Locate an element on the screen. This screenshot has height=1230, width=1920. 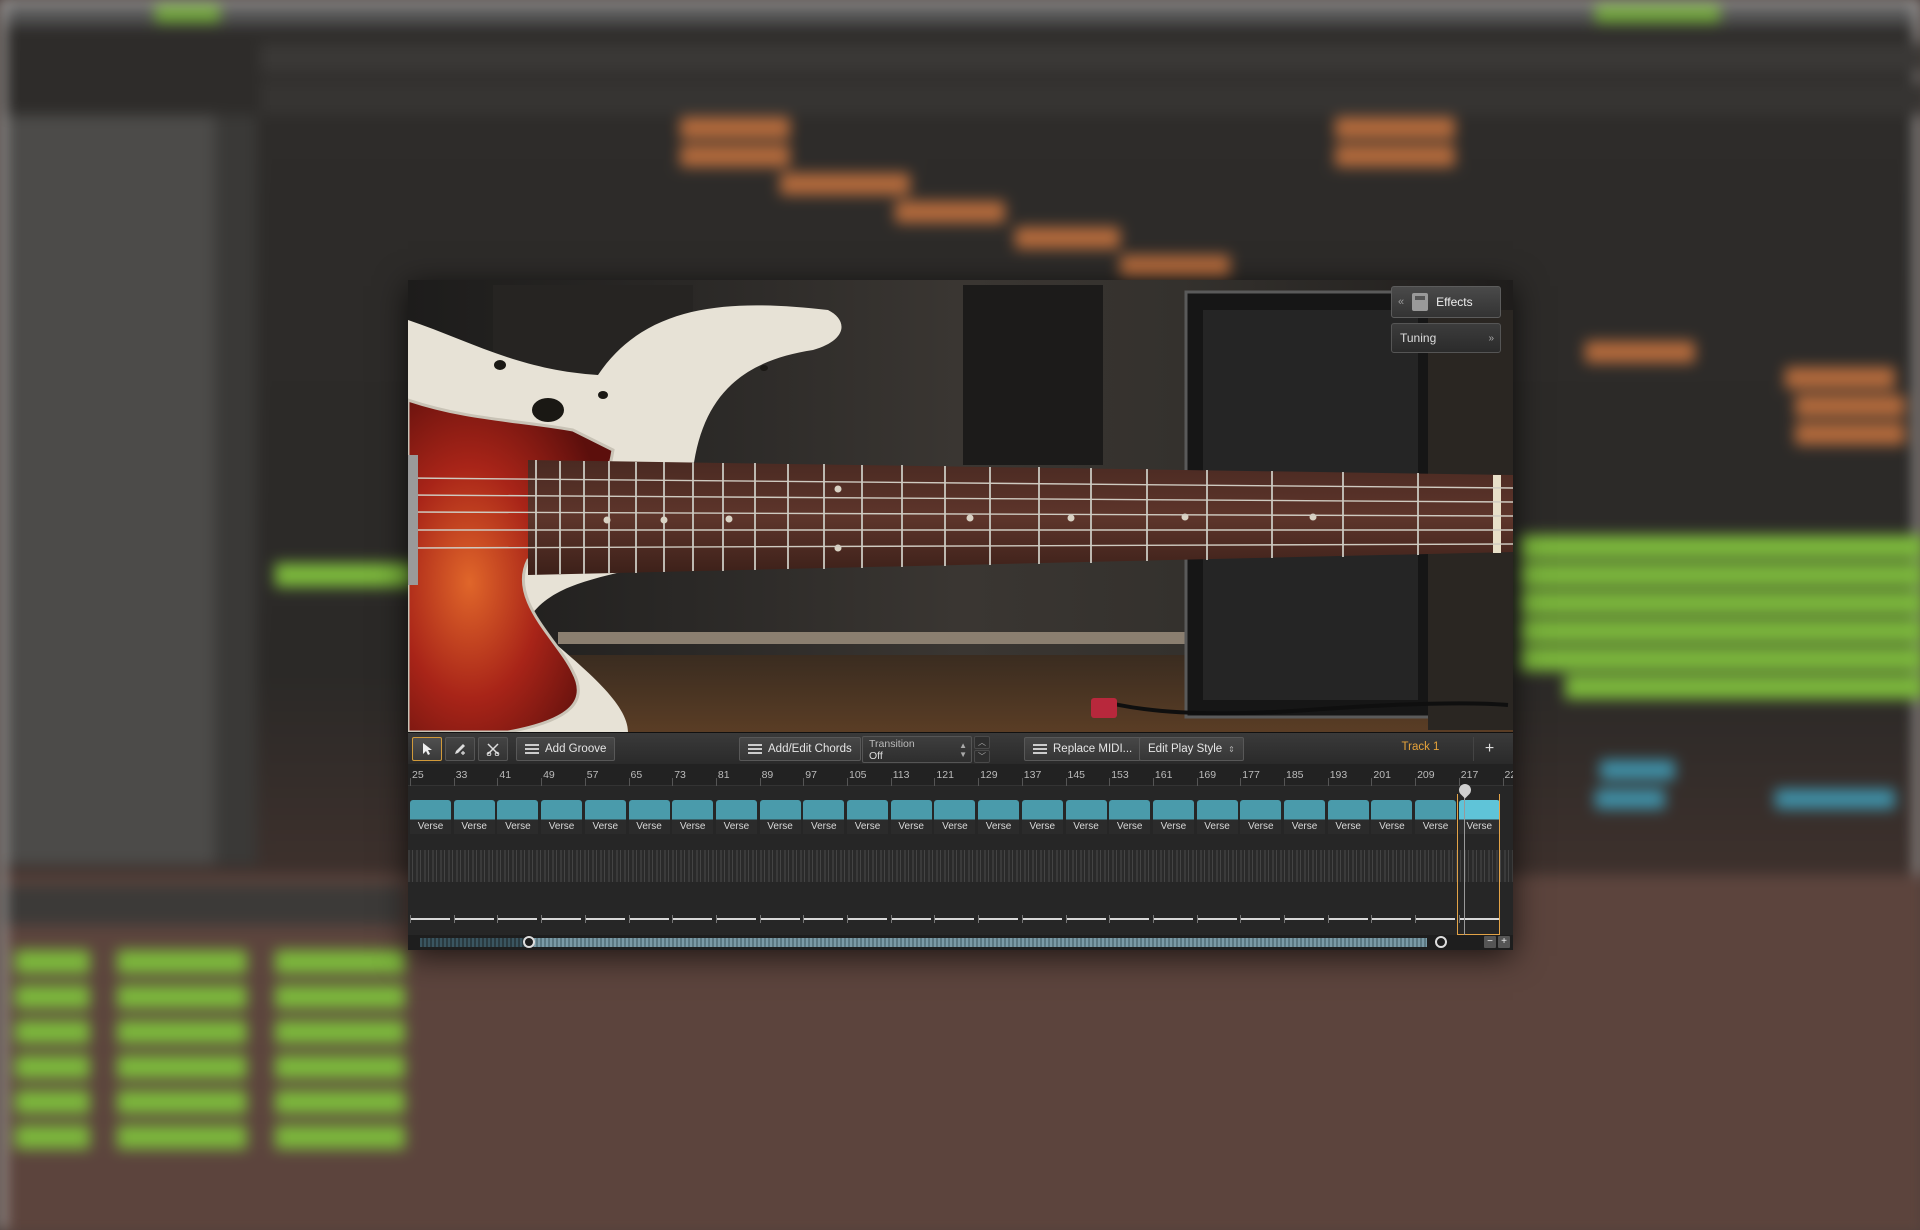
select-tool-button is located at coordinates (427, 749).